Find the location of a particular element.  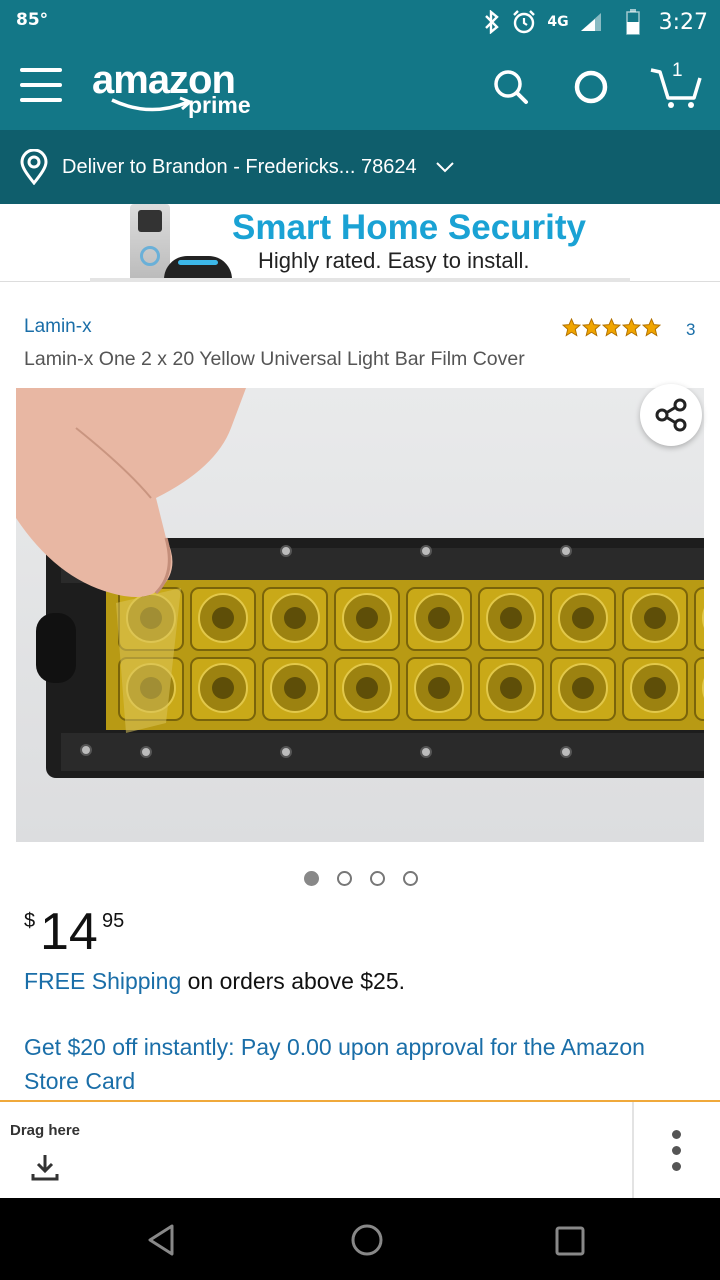

amazon-prime-logo: amazon prime is located at coordinates (182, 88).